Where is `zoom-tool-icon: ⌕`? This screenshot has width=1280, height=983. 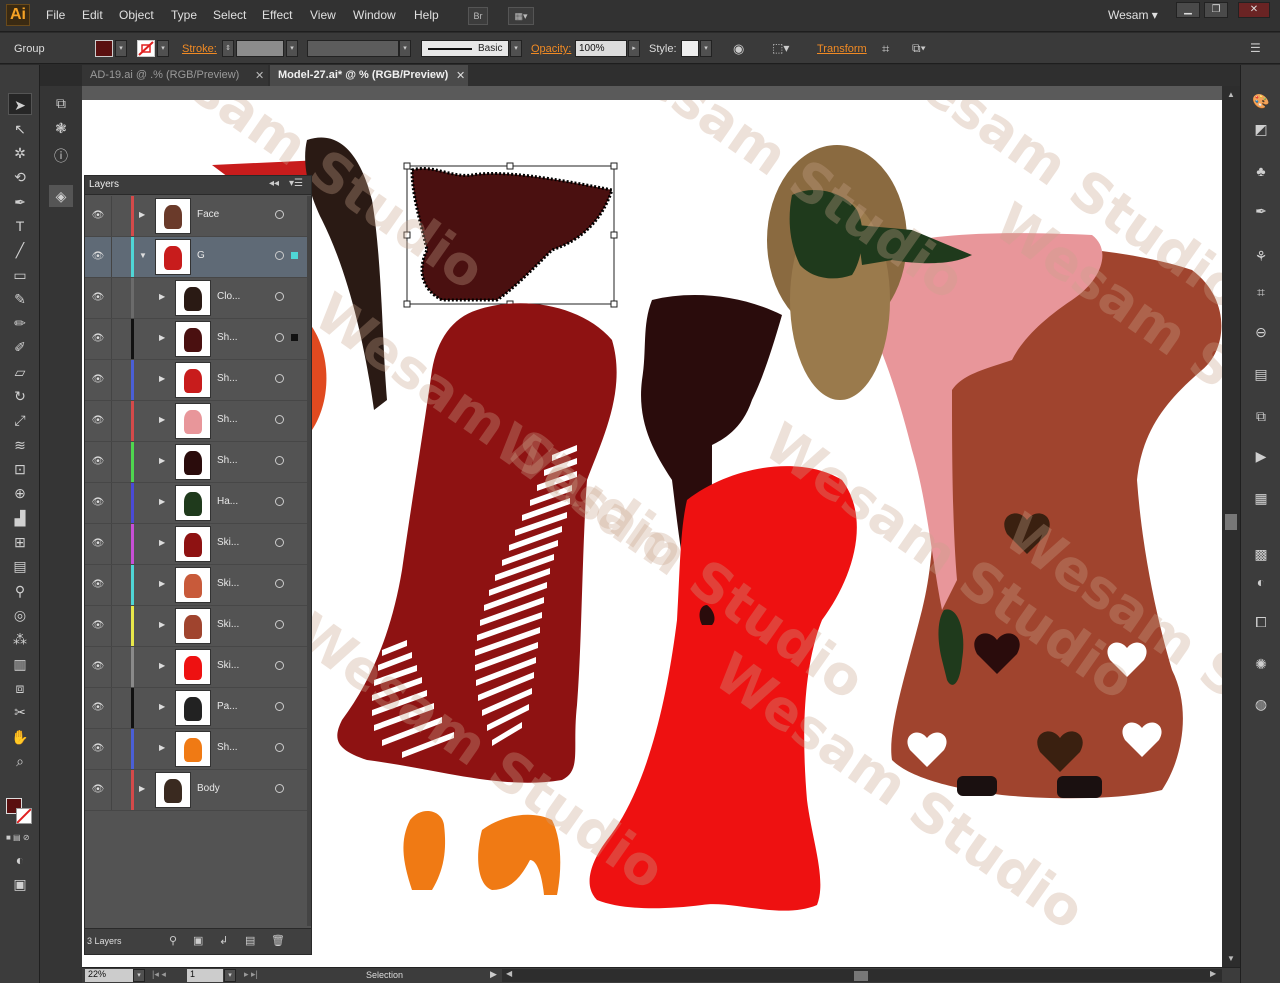
zoom-tool-icon: ⌕ is located at coordinates (20, 761).